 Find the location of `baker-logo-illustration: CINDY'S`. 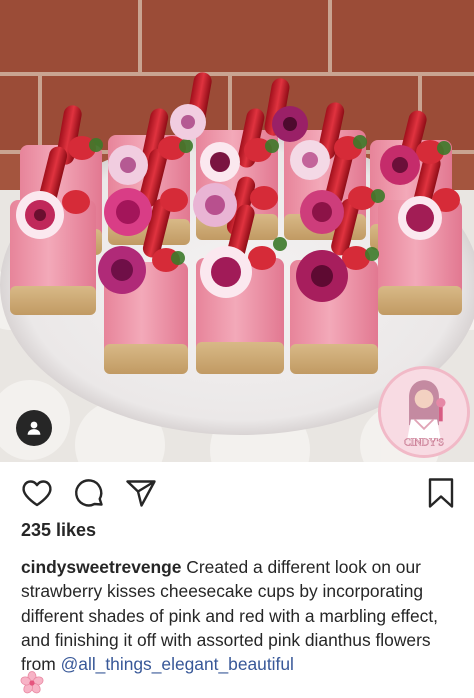

baker-logo-illustration: CINDY'S is located at coordinates (424, 412).